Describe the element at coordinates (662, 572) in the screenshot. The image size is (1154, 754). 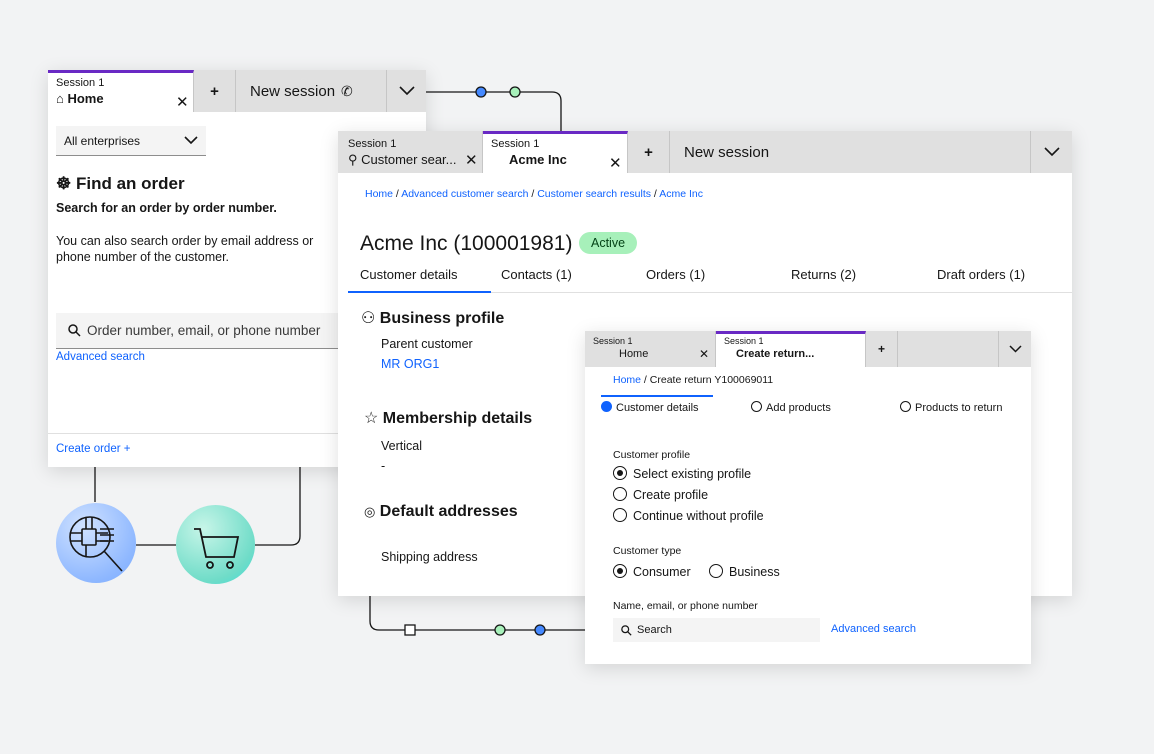
I see `radio-label: Consumer` at that location.